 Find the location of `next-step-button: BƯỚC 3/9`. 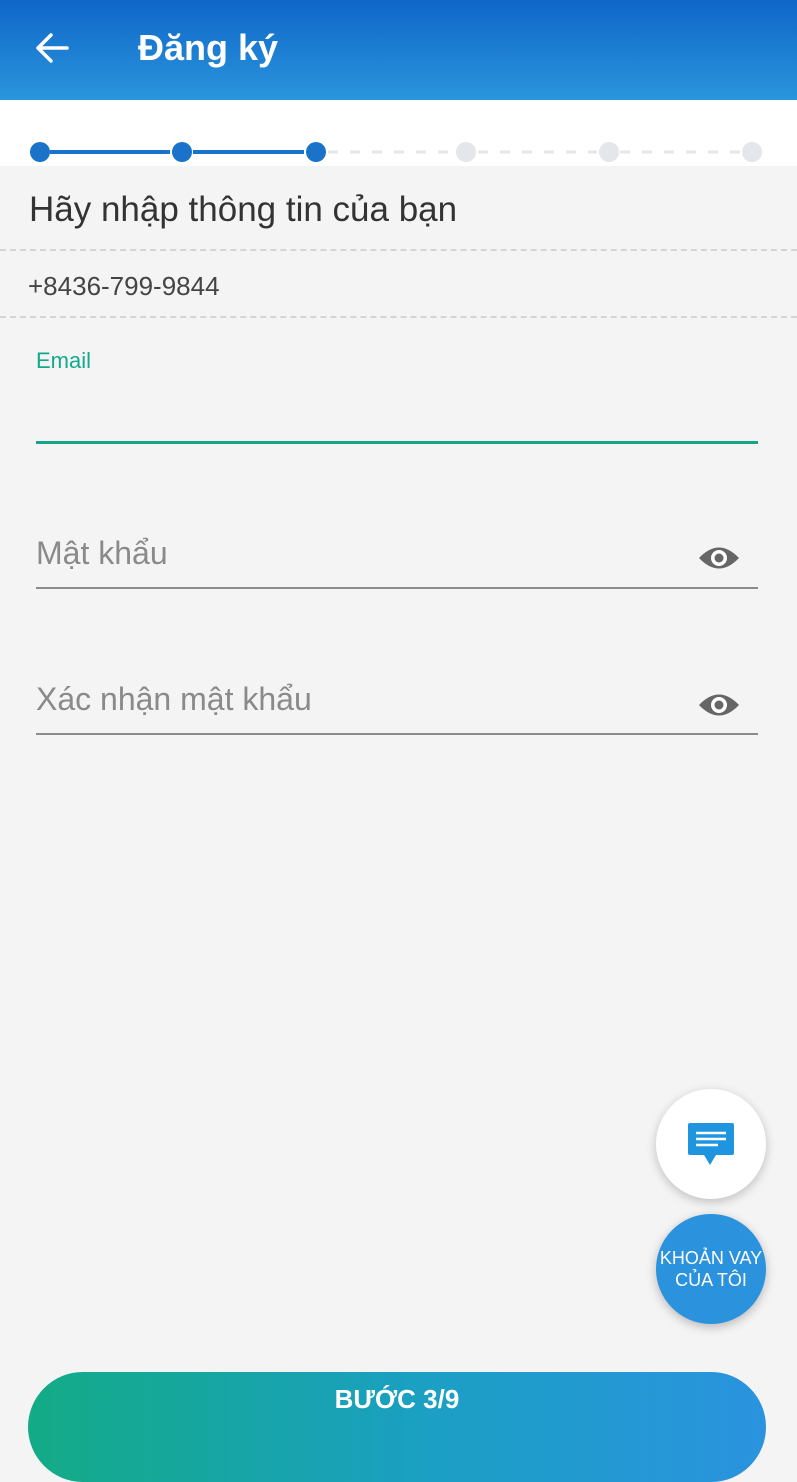

next-step-button: BƯỚC 3/9 is located at coordinates (397, 1427).